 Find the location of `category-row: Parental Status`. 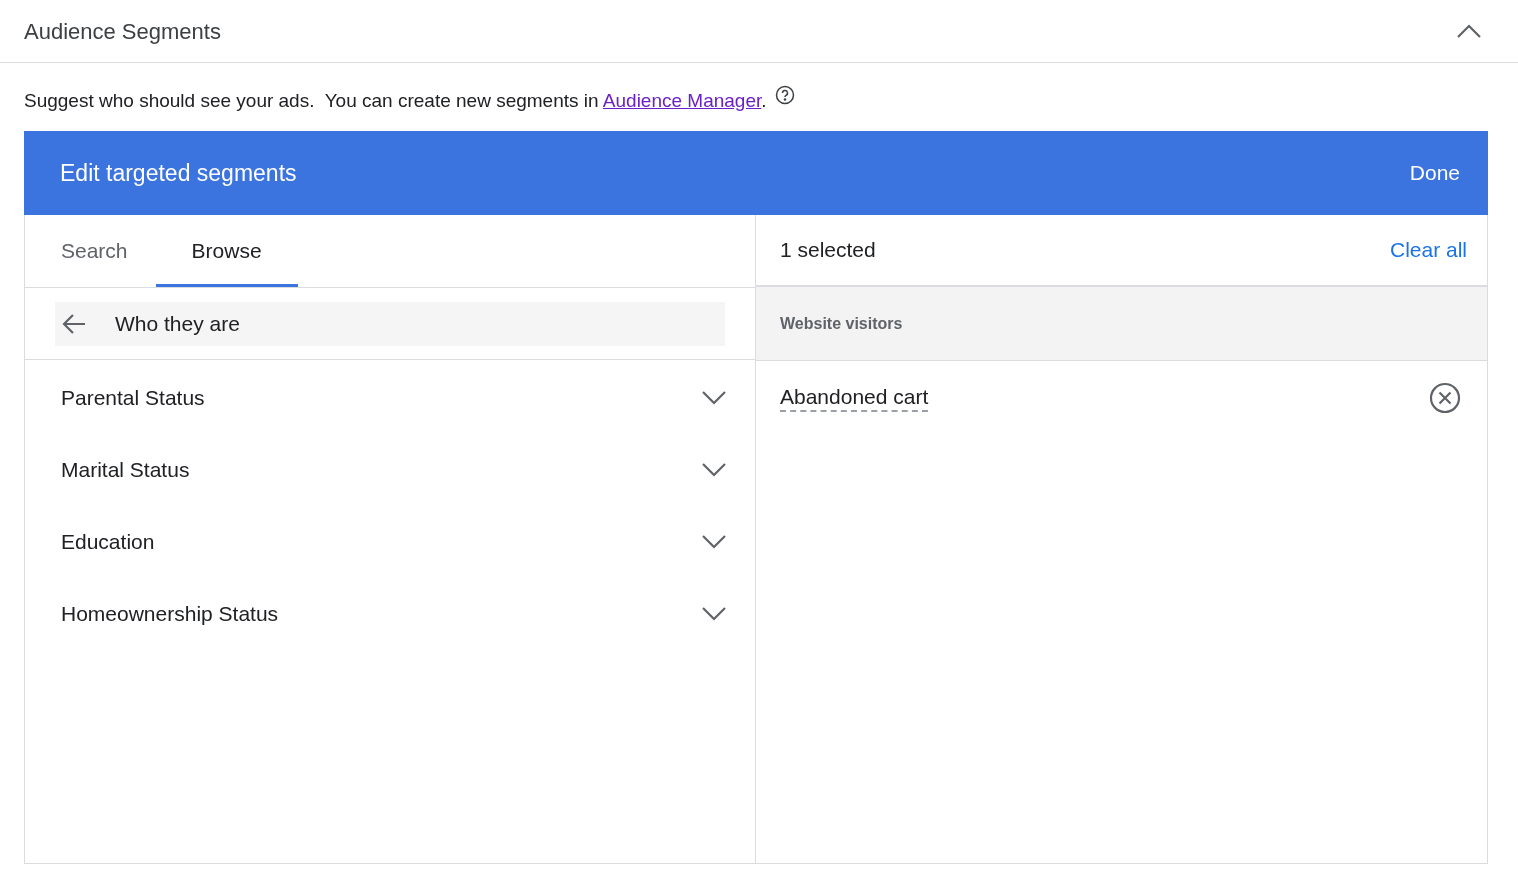

category-row: Parental Status is located at coordinates (390, 398).